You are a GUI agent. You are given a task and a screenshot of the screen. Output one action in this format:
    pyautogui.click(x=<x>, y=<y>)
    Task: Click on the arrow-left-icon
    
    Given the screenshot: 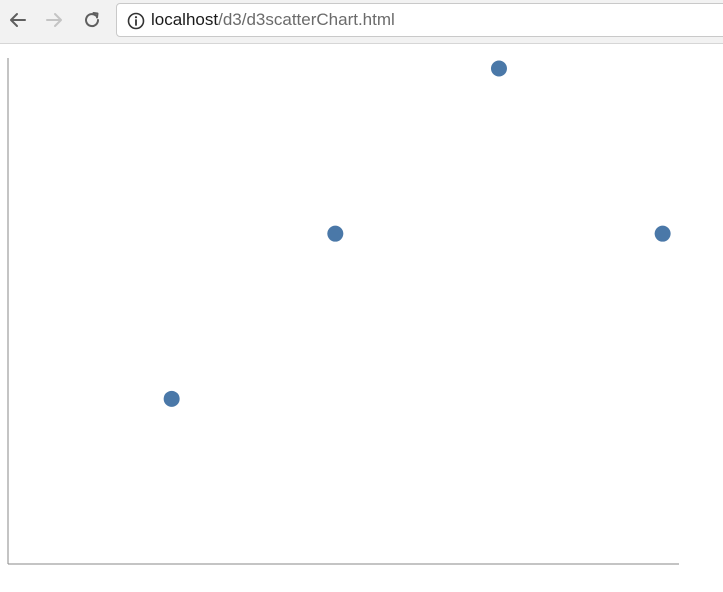 What is the action you would take?
    pyautogui.click(x=18, y=20)
    